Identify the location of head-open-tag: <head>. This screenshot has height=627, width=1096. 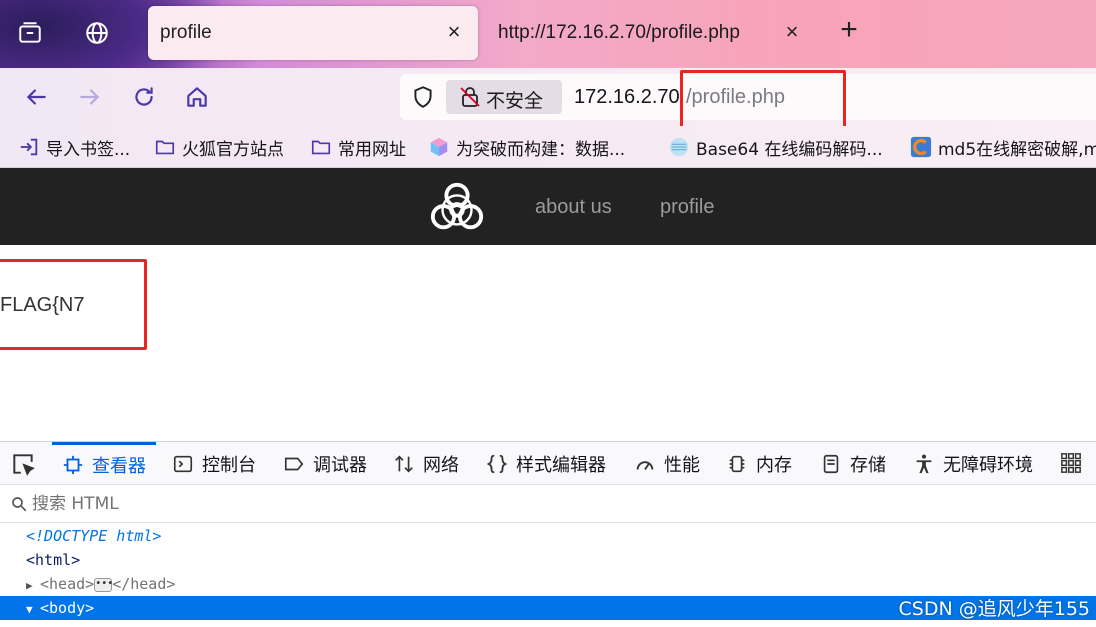
(67, 584).